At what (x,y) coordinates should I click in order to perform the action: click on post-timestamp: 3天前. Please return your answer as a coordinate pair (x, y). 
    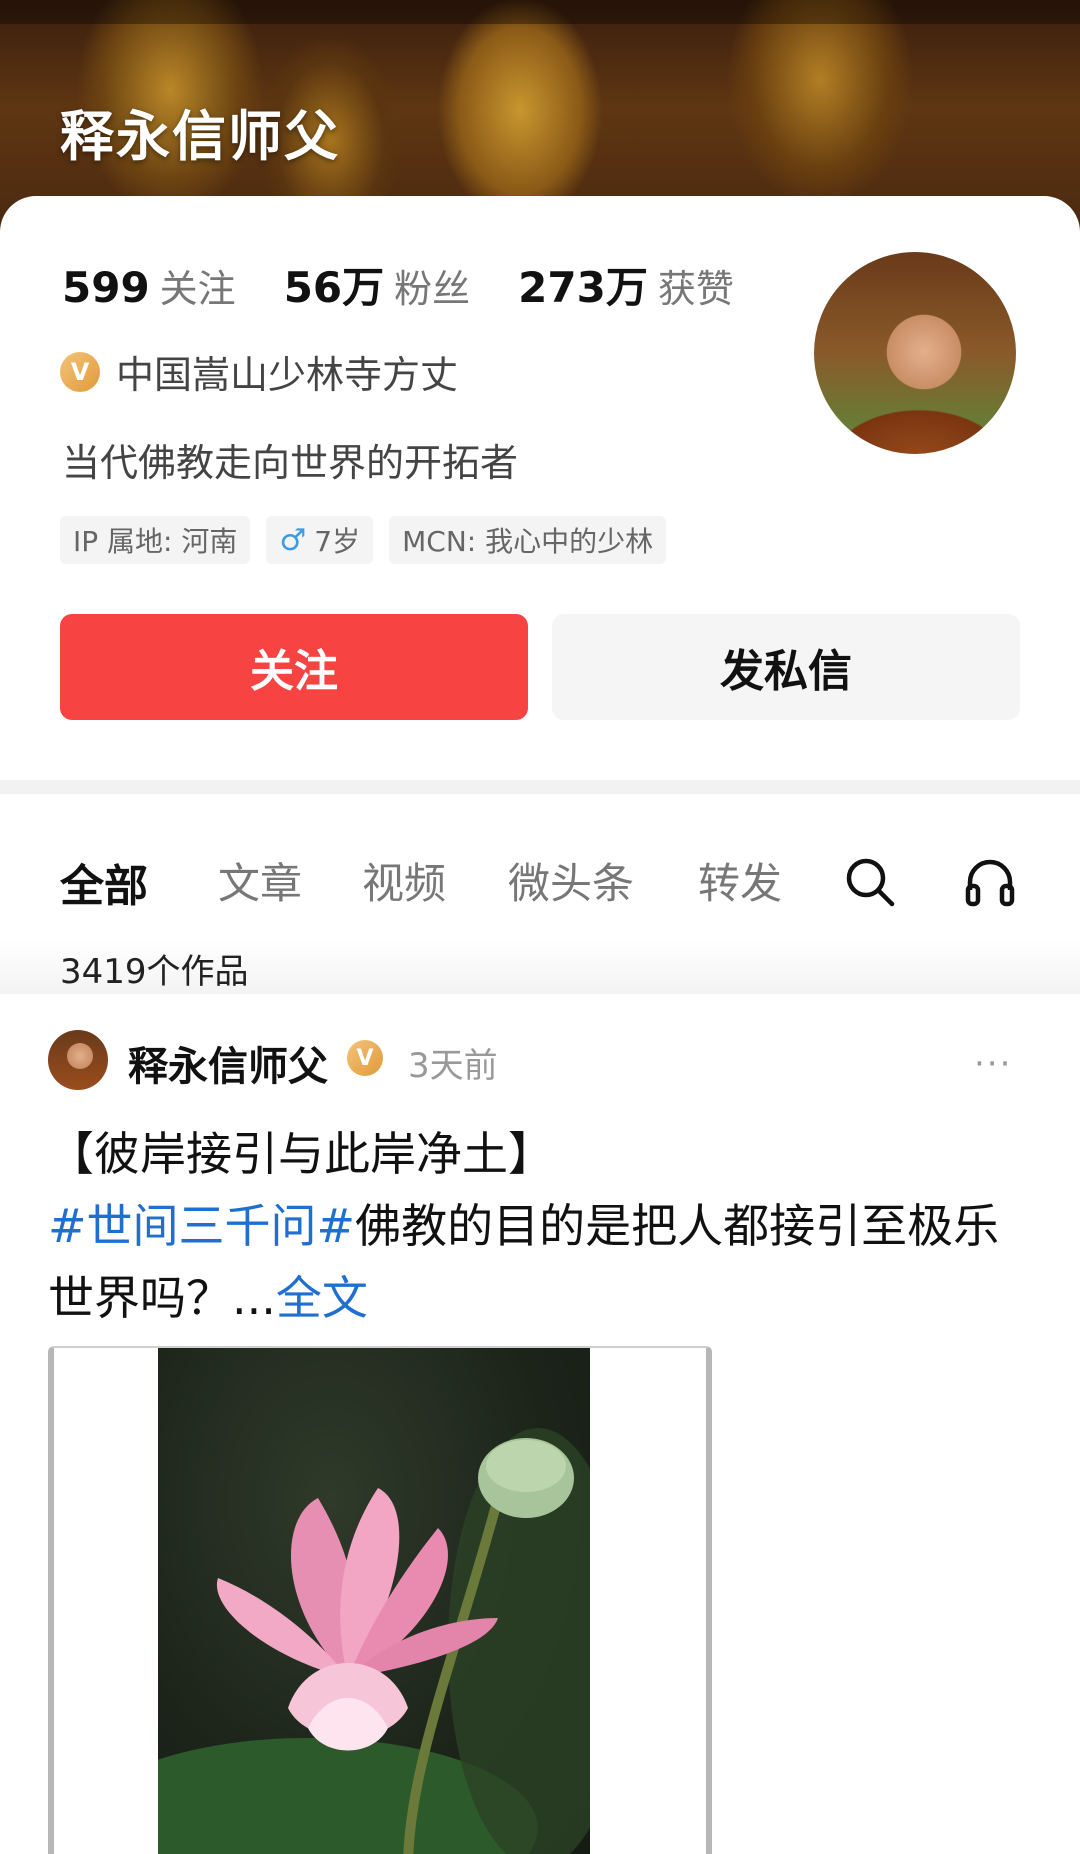
    Looking at the image, I should click on (453, 1066).